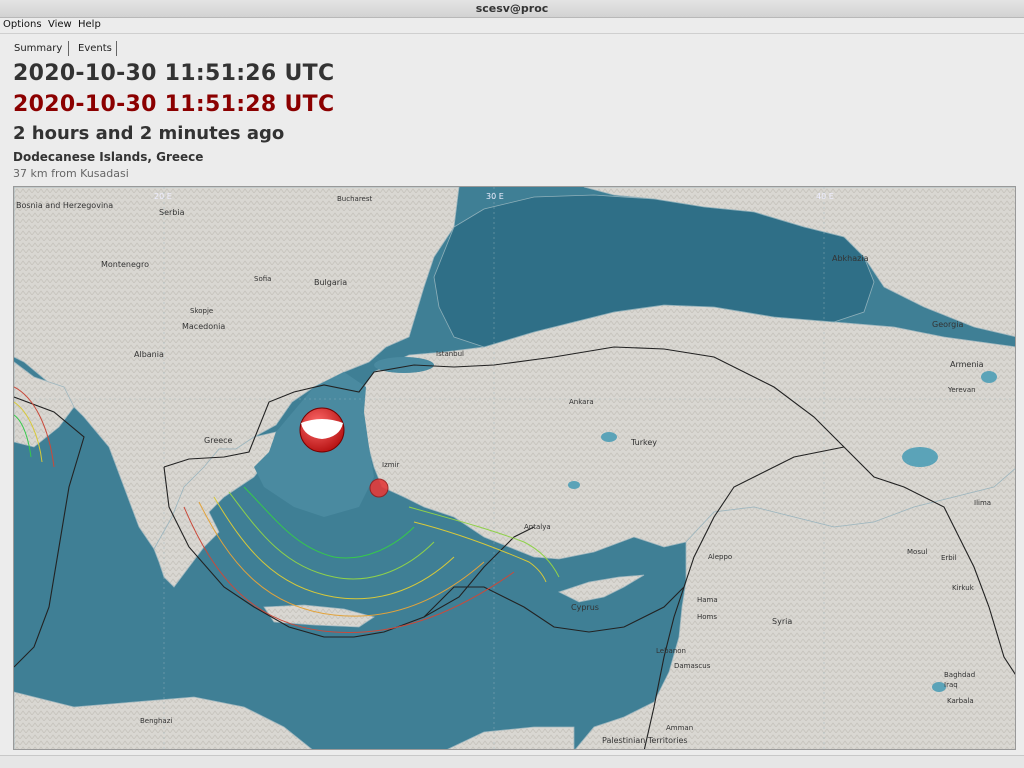 This screenshot has width=1024, height=768. Describe the element at coordinates (959, 675) in the screenshot. I see `label-baghdad: Baghdad` at that location.